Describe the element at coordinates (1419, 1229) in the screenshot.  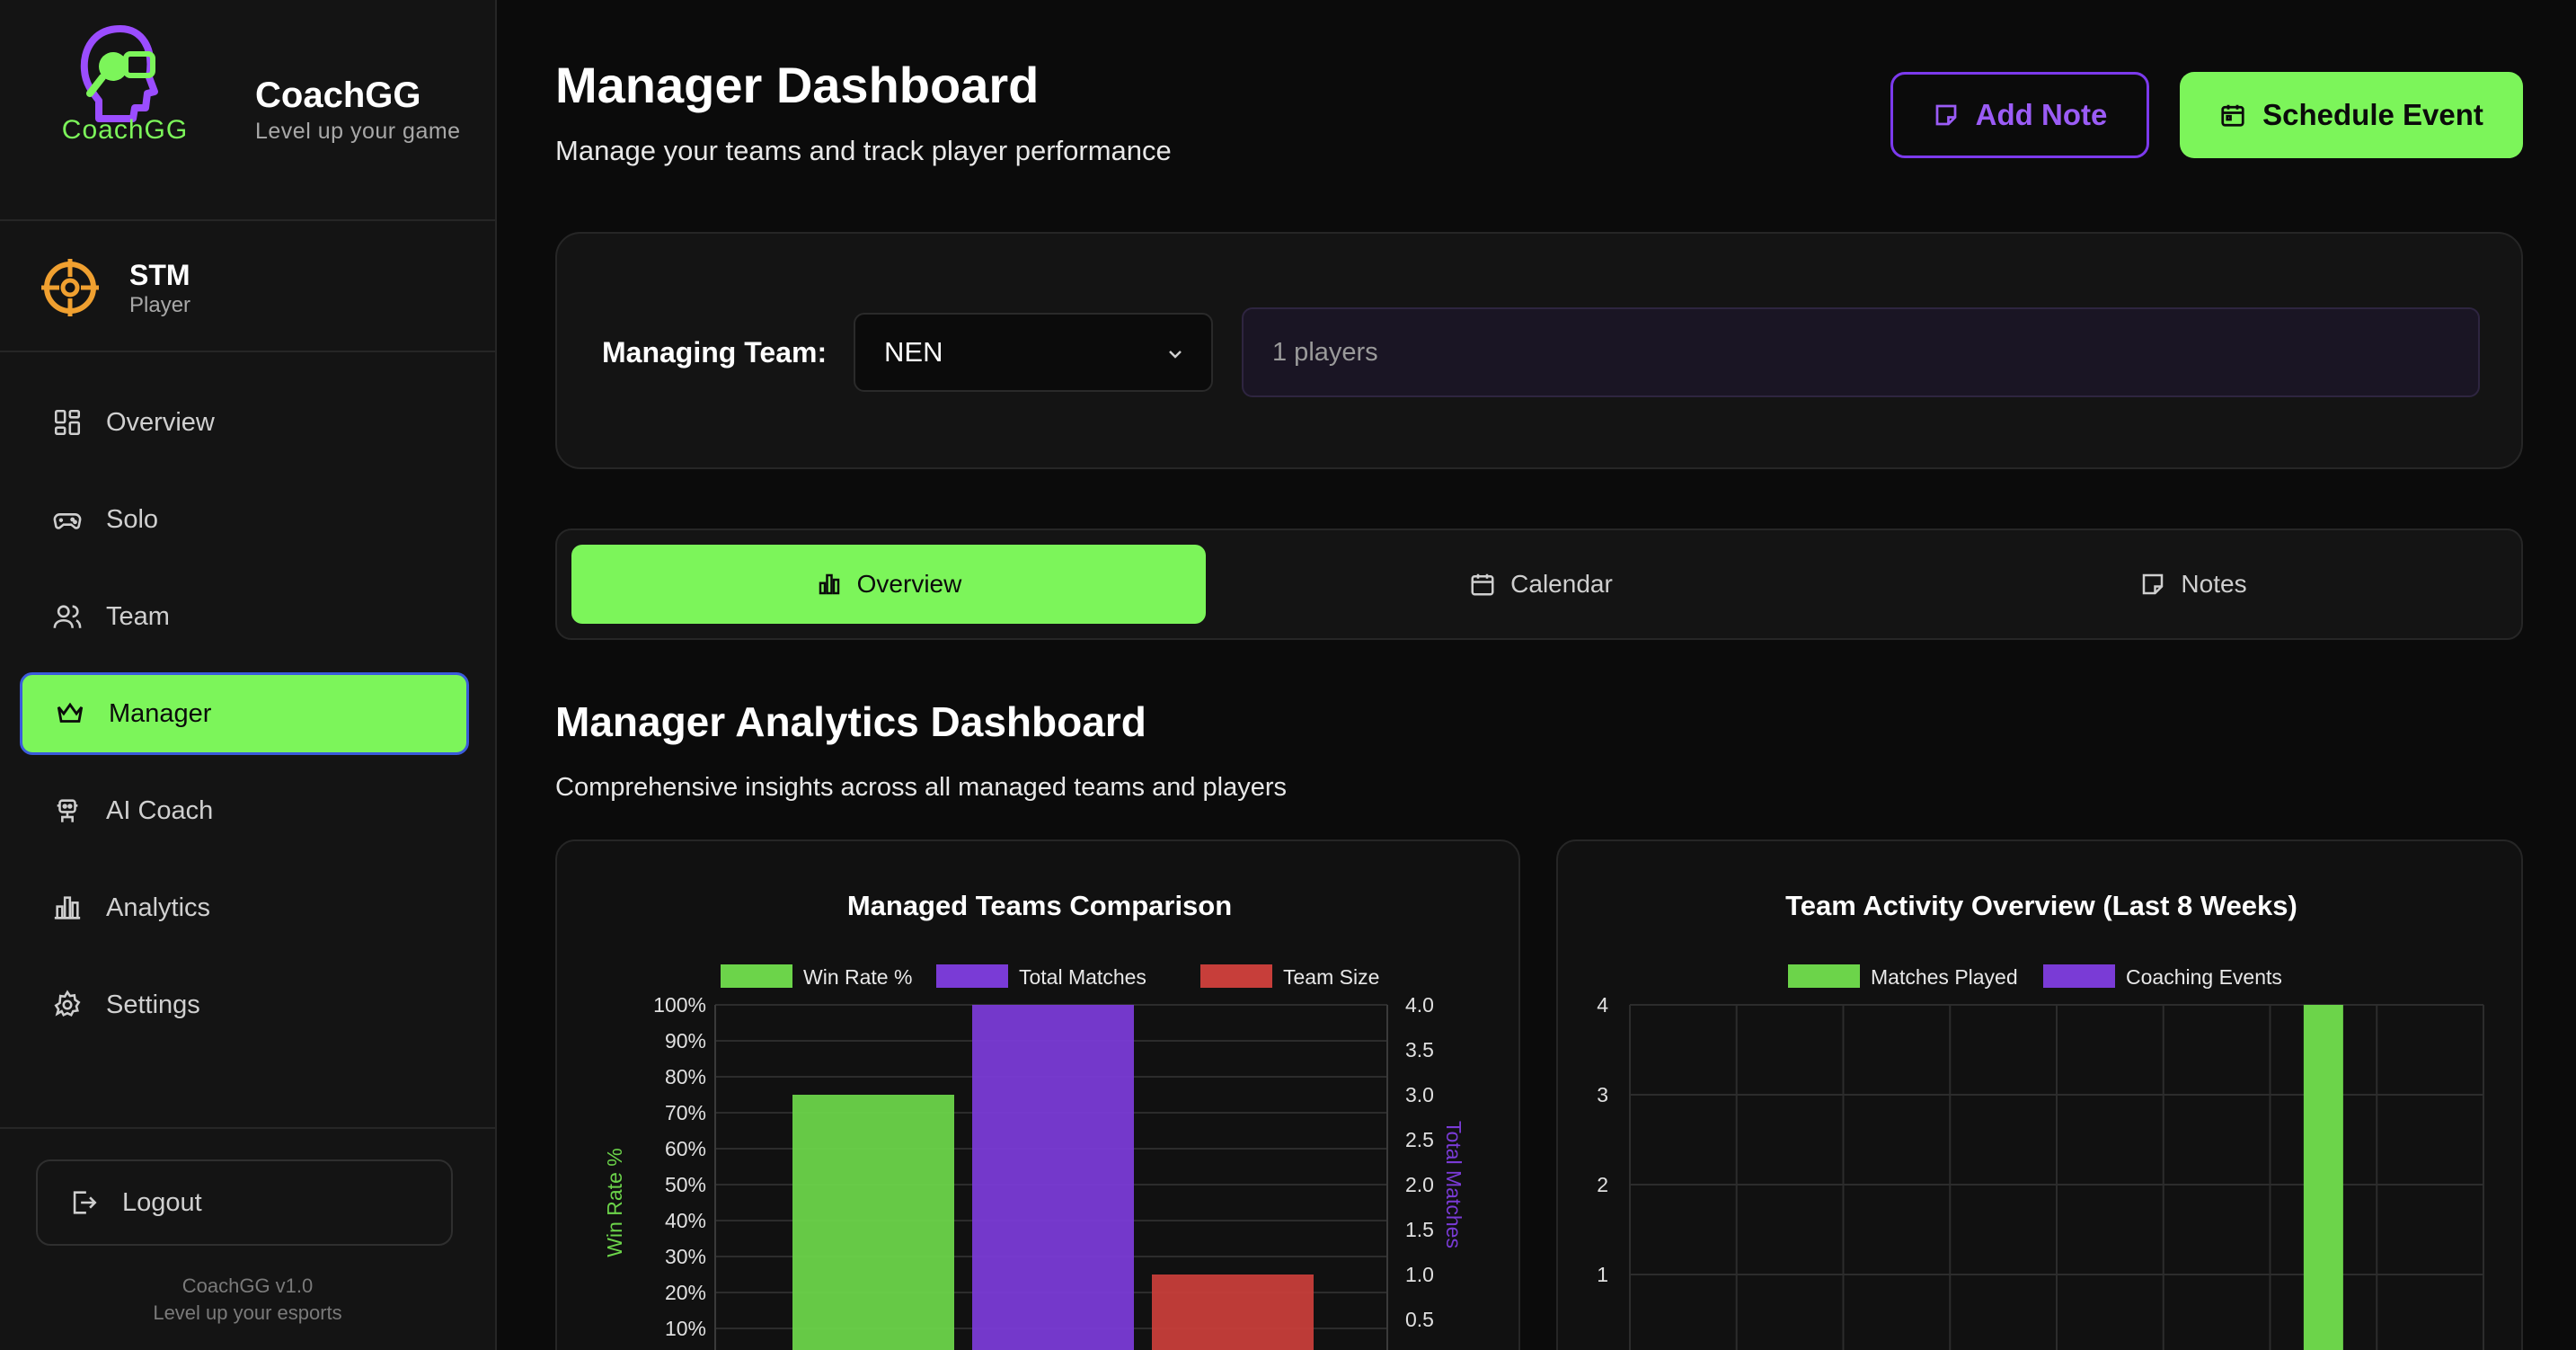
I see `y-right-tick-label: 1.5` at that location.